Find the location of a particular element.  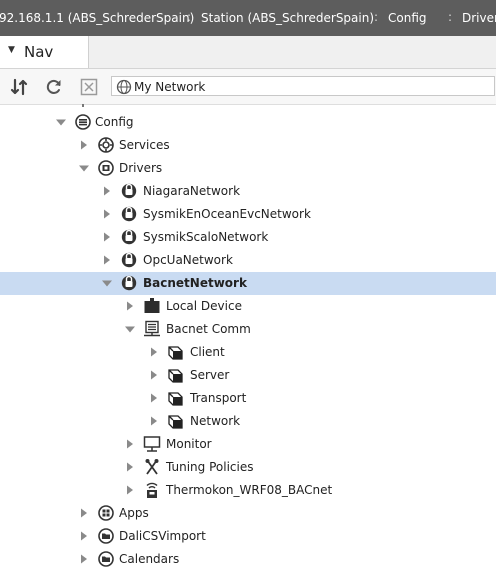

sort-arrows-icon is located at coordinates (19, 87).